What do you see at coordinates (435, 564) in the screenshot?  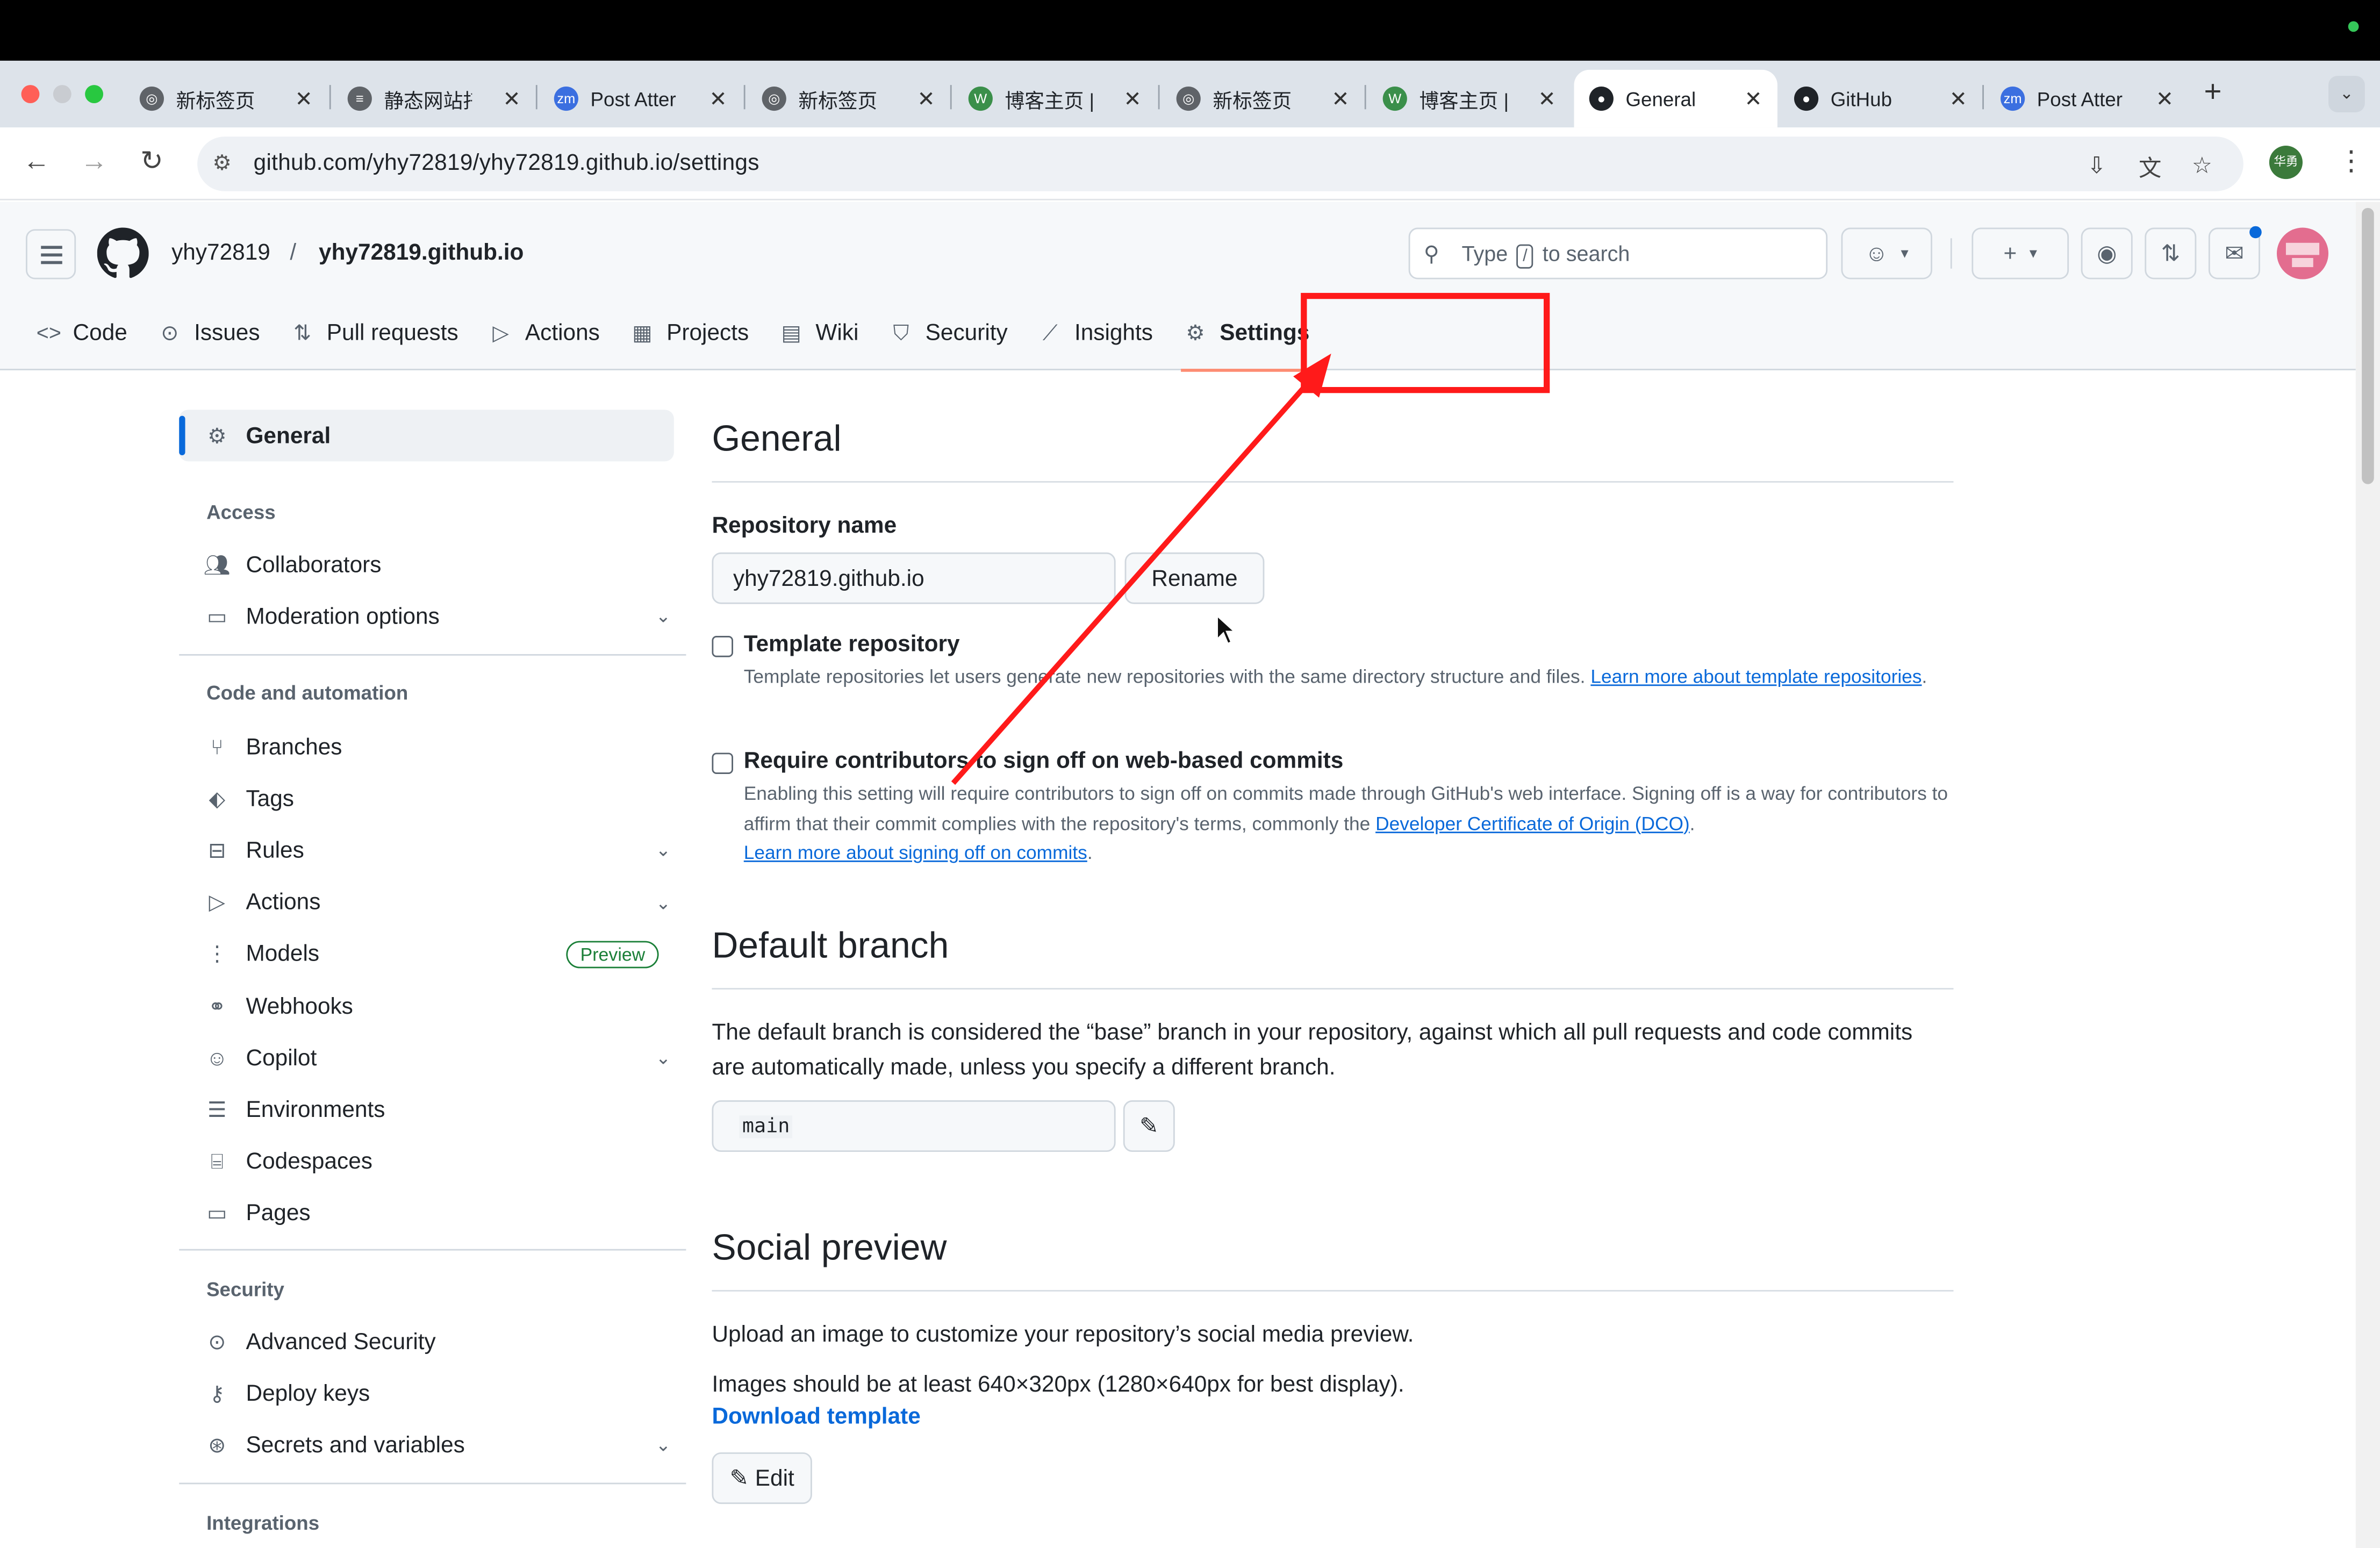 I see `sidebar-item-collaborators: 👥︎ Collaborators` at bounding box center [435, 564].